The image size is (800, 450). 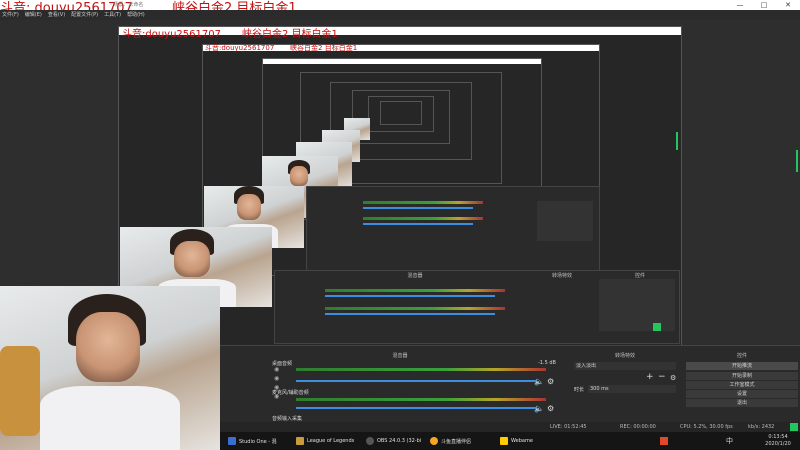 What do you see at coordinates (547, 363) in the screenshot?
I see `mixer-ch1-db: -1.5 dB` at bounding box center [547, 363].